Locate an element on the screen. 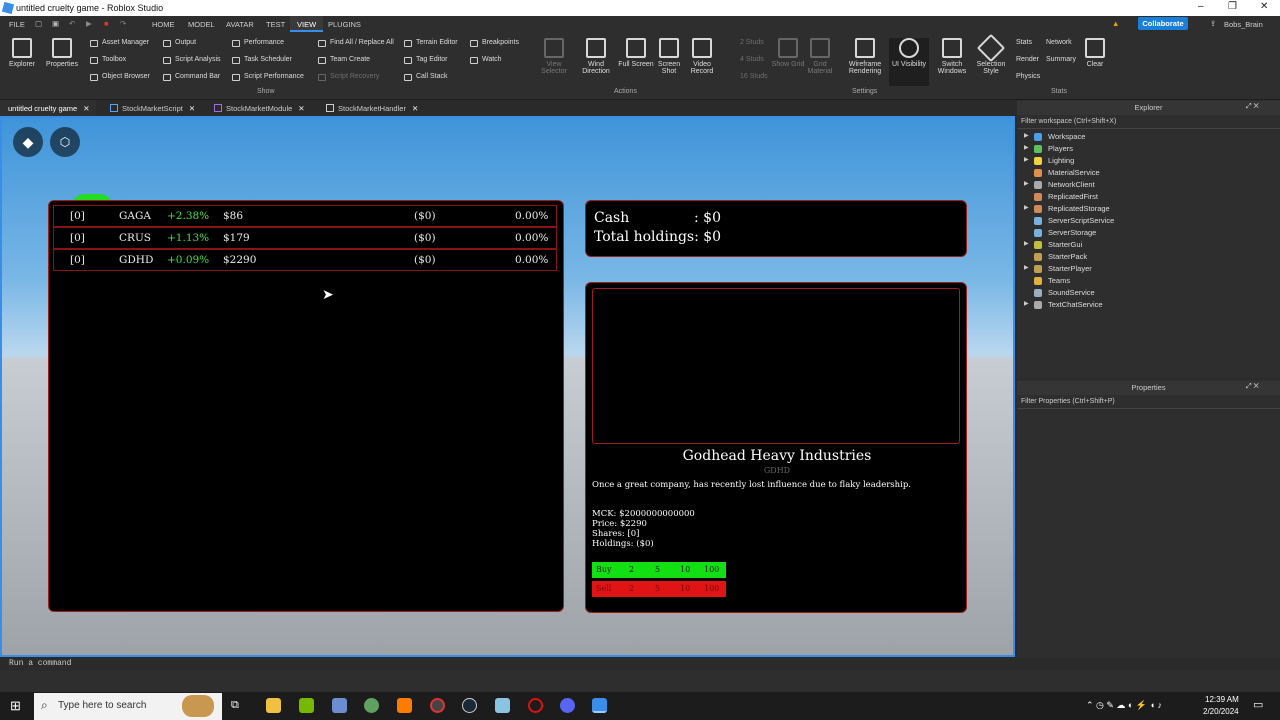  tab-stockmarketmodule: StockMarketModule ✕ is located at coordinates (258, 108).